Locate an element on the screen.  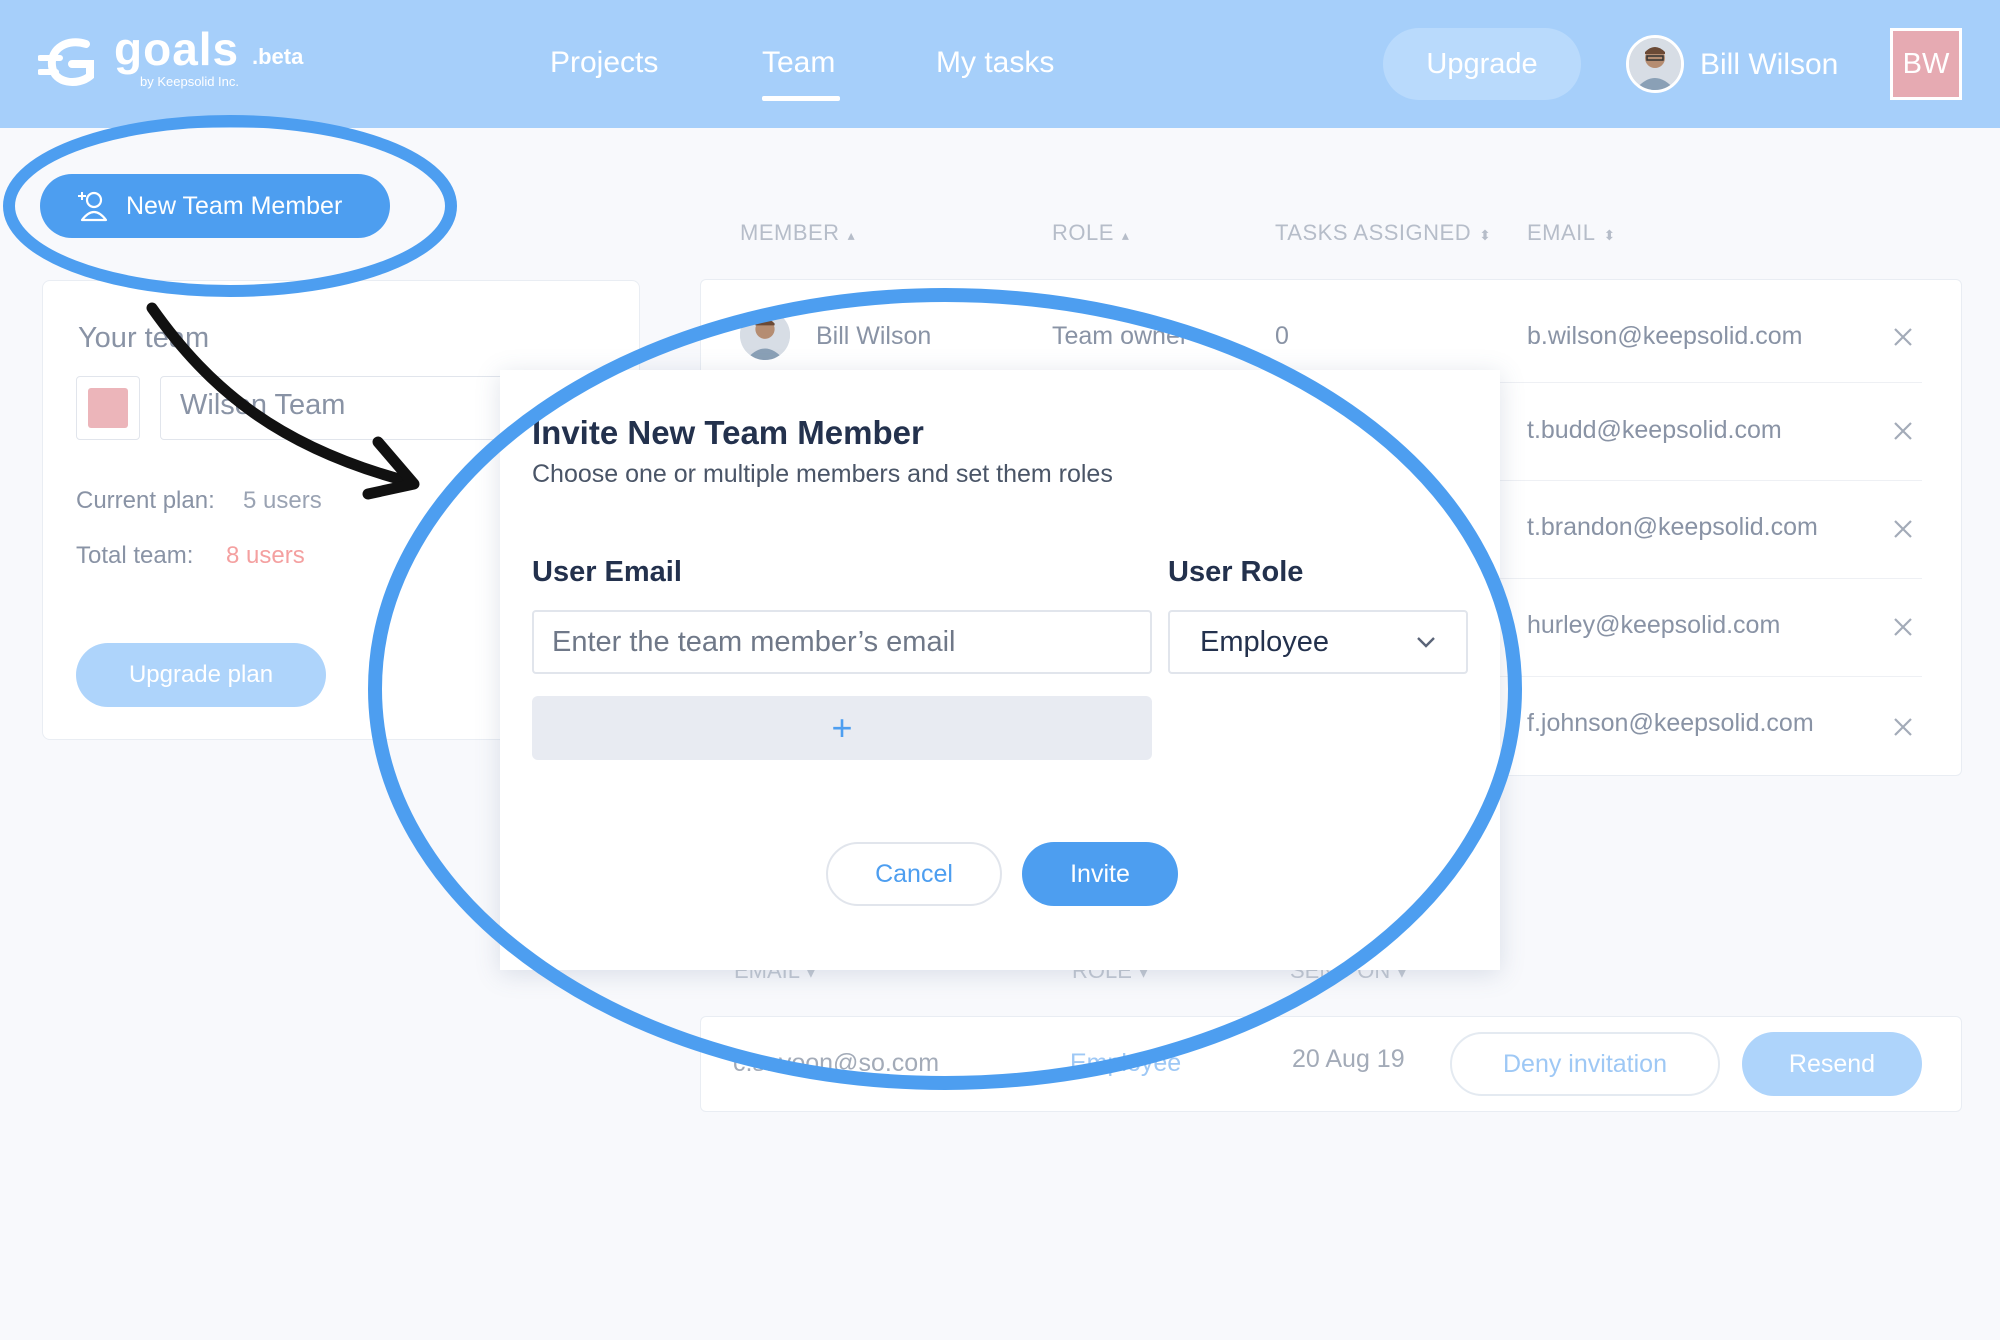
pending-role: Employee is located at coordinates (1125, 1063).